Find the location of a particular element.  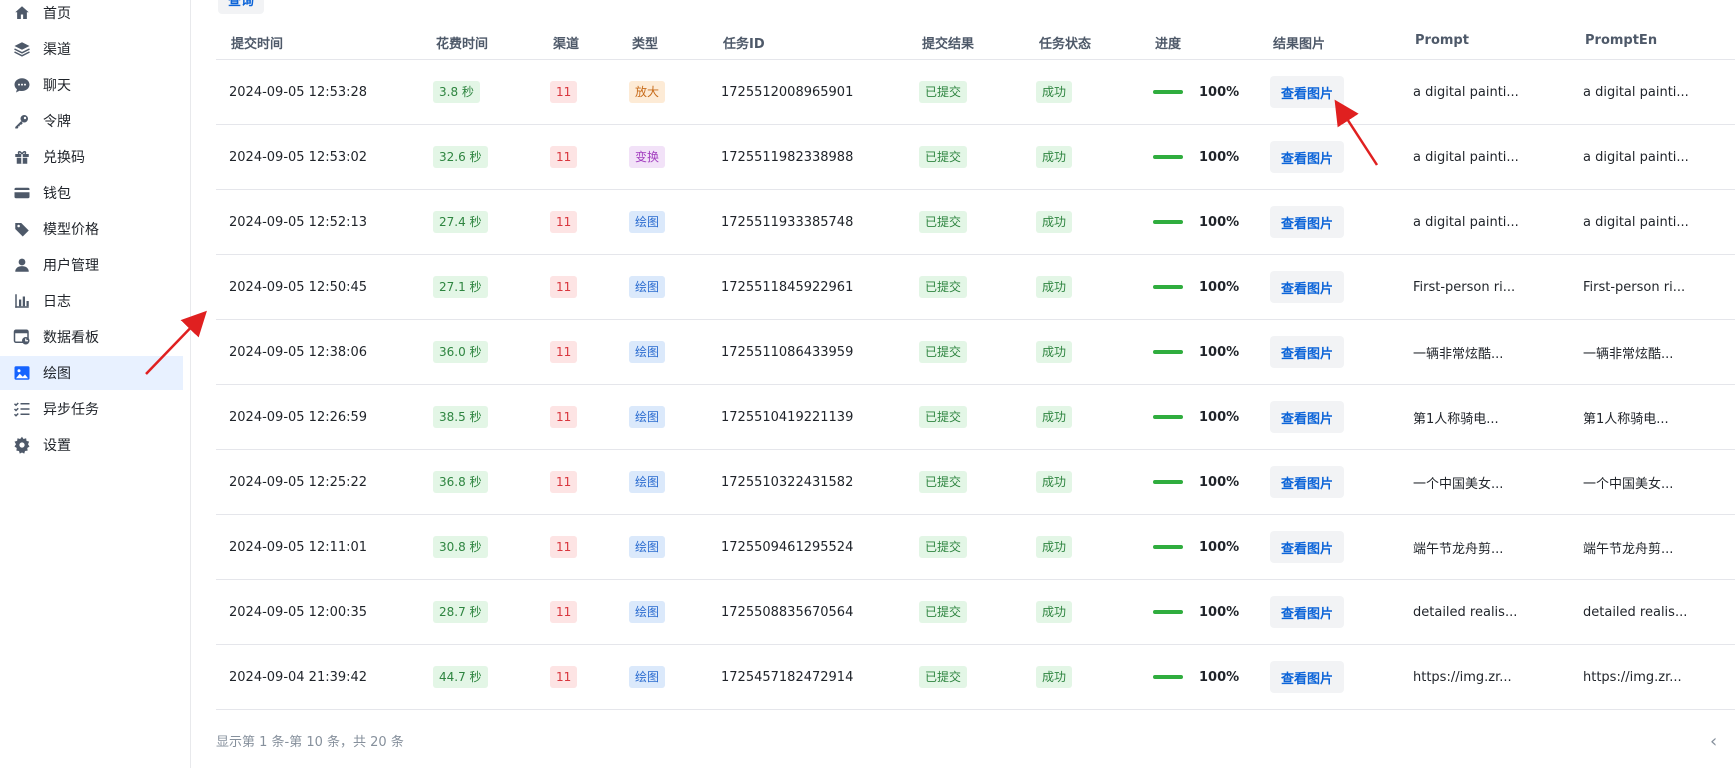

task-id: 1725512008965901 is located at coordinates (787, 92).